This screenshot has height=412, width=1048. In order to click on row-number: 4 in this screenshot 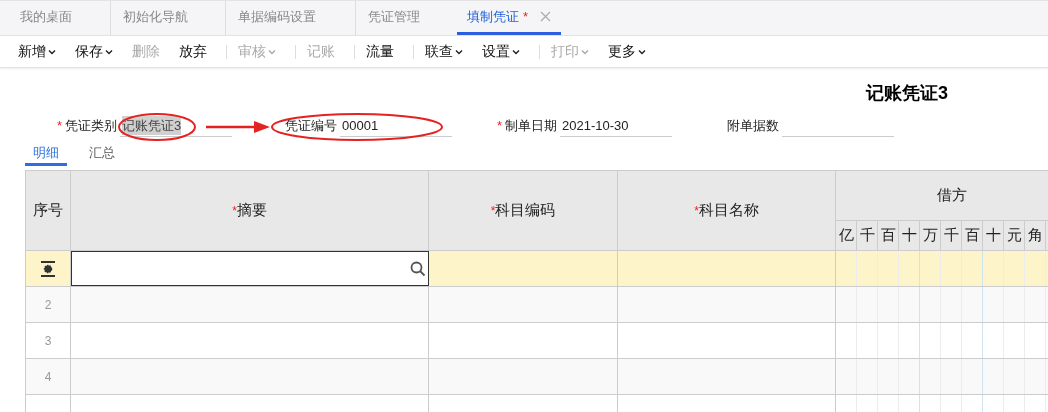, I will do `click(48, 377)`.